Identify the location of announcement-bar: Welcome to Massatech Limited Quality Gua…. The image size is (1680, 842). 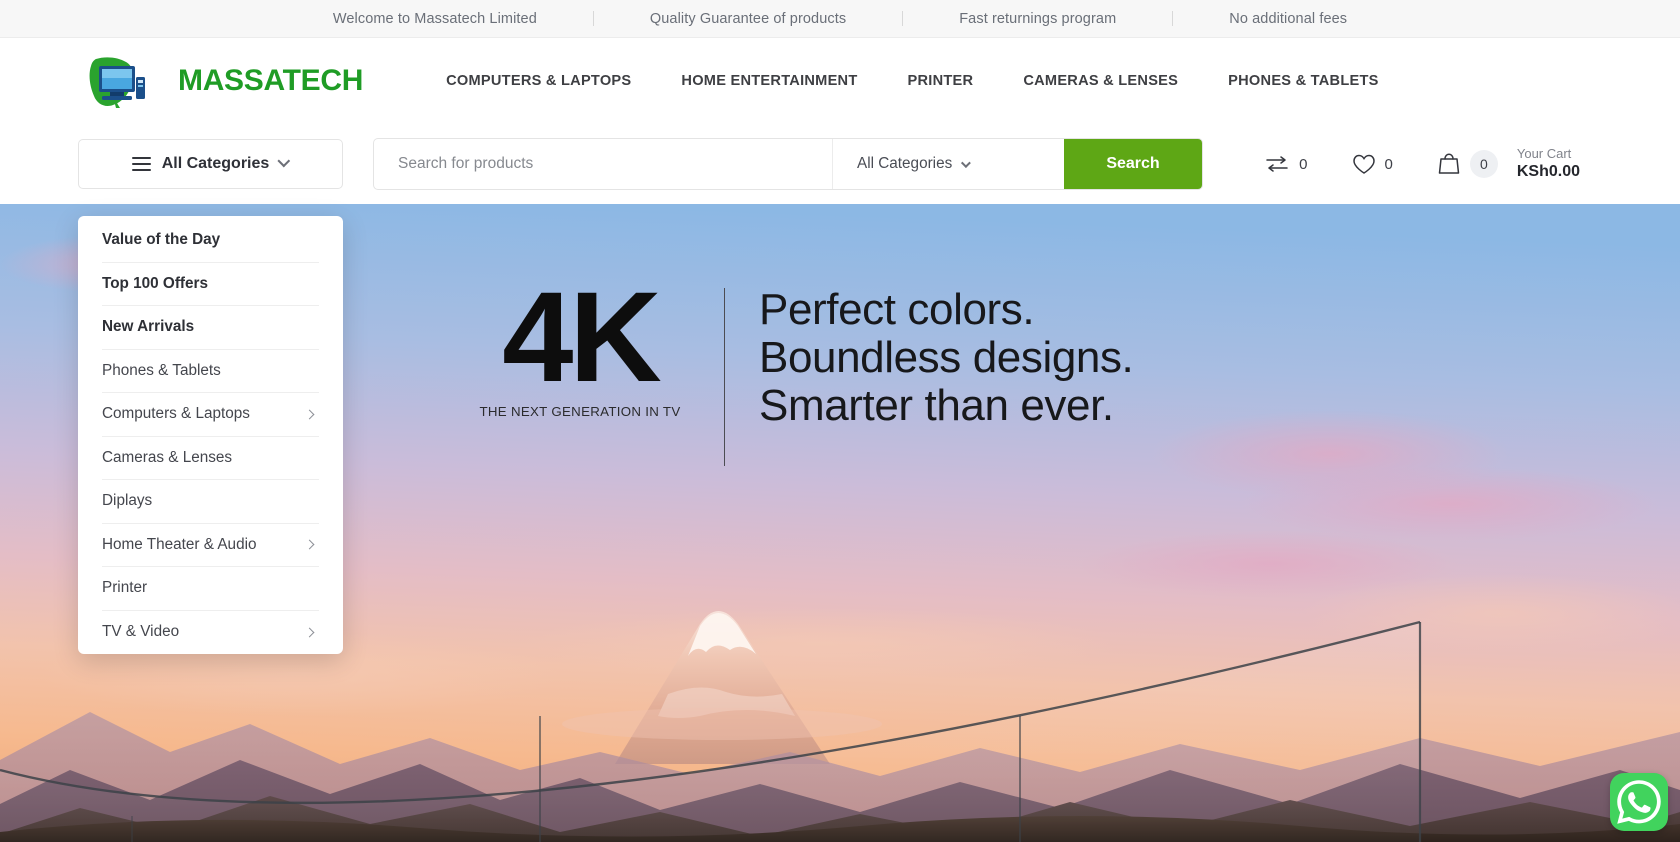
(840, 19).